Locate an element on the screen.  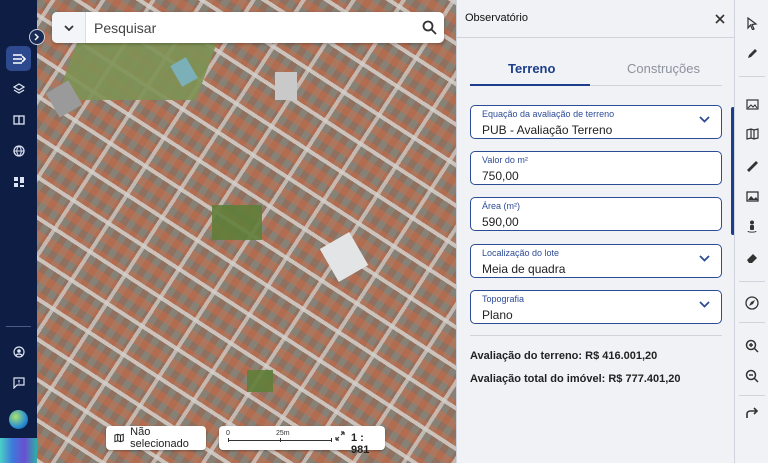
compass-icon is located at coordinates (752, 303).